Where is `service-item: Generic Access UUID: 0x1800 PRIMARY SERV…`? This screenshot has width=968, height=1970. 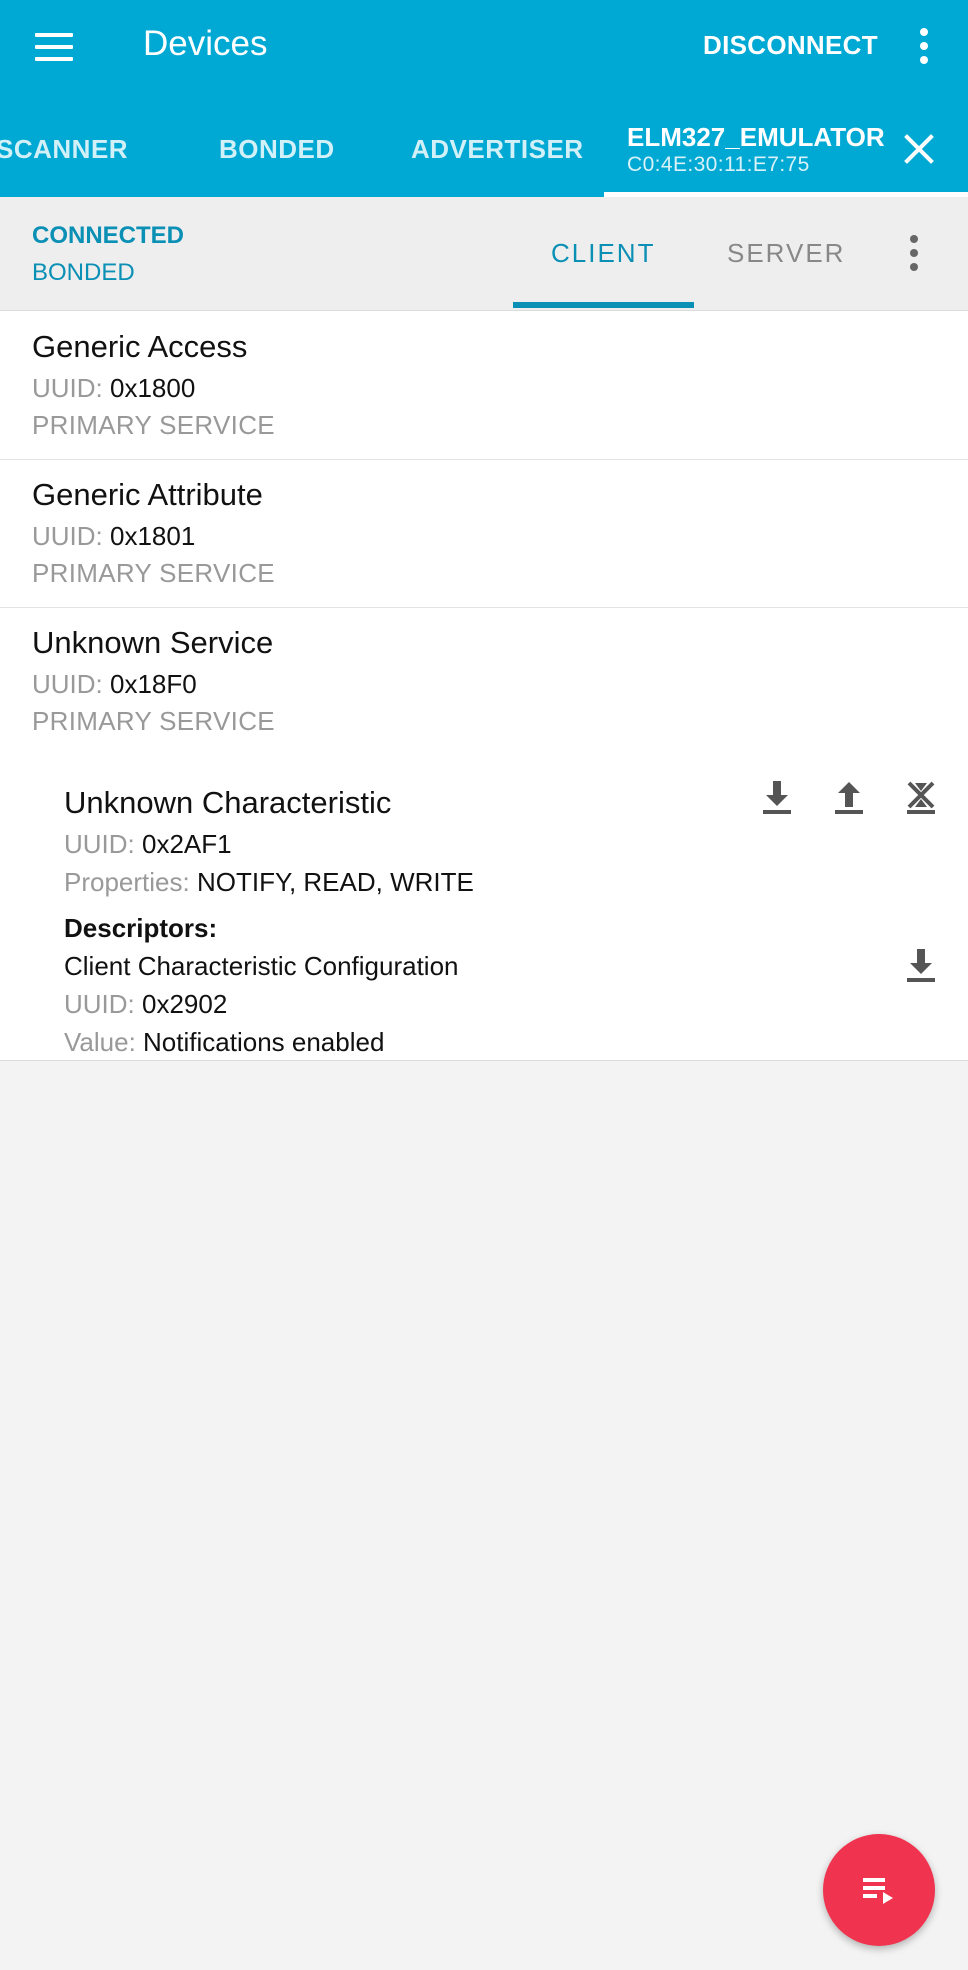
service-item: Generic Access UUID: 0x1800 PRIMARY SERV… is located at coordinates (484, 385).